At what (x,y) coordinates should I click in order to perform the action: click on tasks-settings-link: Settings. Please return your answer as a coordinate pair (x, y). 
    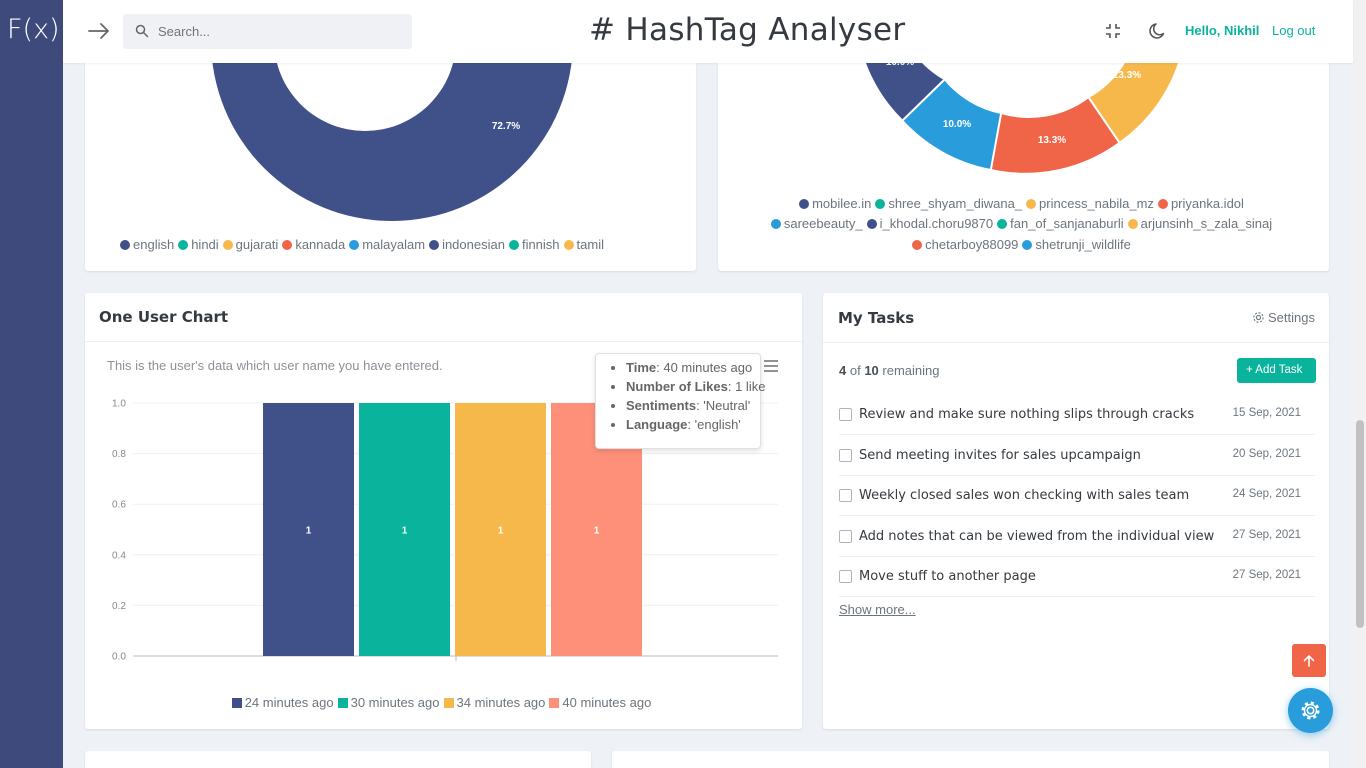
    Looking at the image, I should click on (1283, 317).